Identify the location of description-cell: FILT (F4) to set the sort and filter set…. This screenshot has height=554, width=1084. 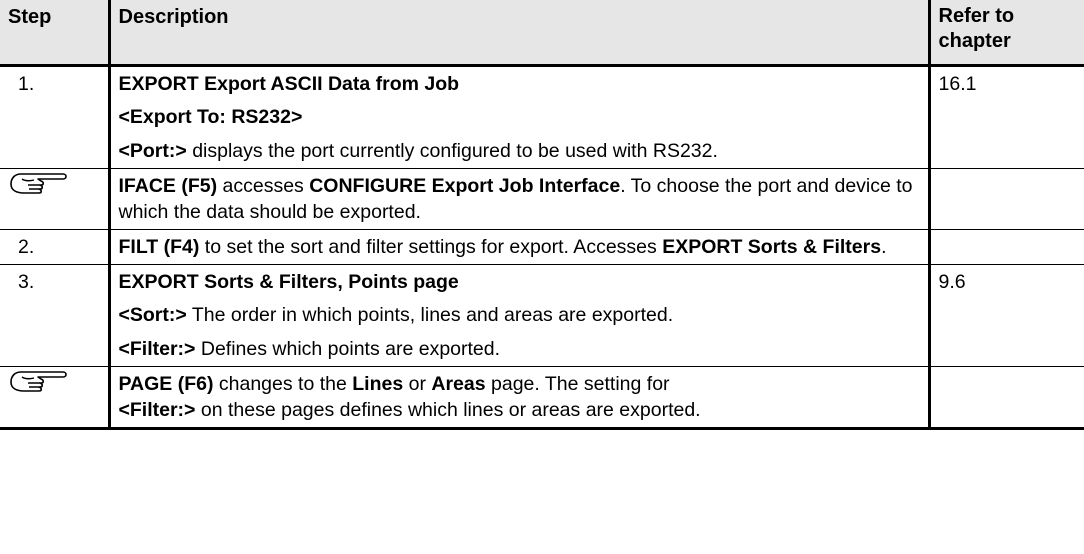
(519, 246).